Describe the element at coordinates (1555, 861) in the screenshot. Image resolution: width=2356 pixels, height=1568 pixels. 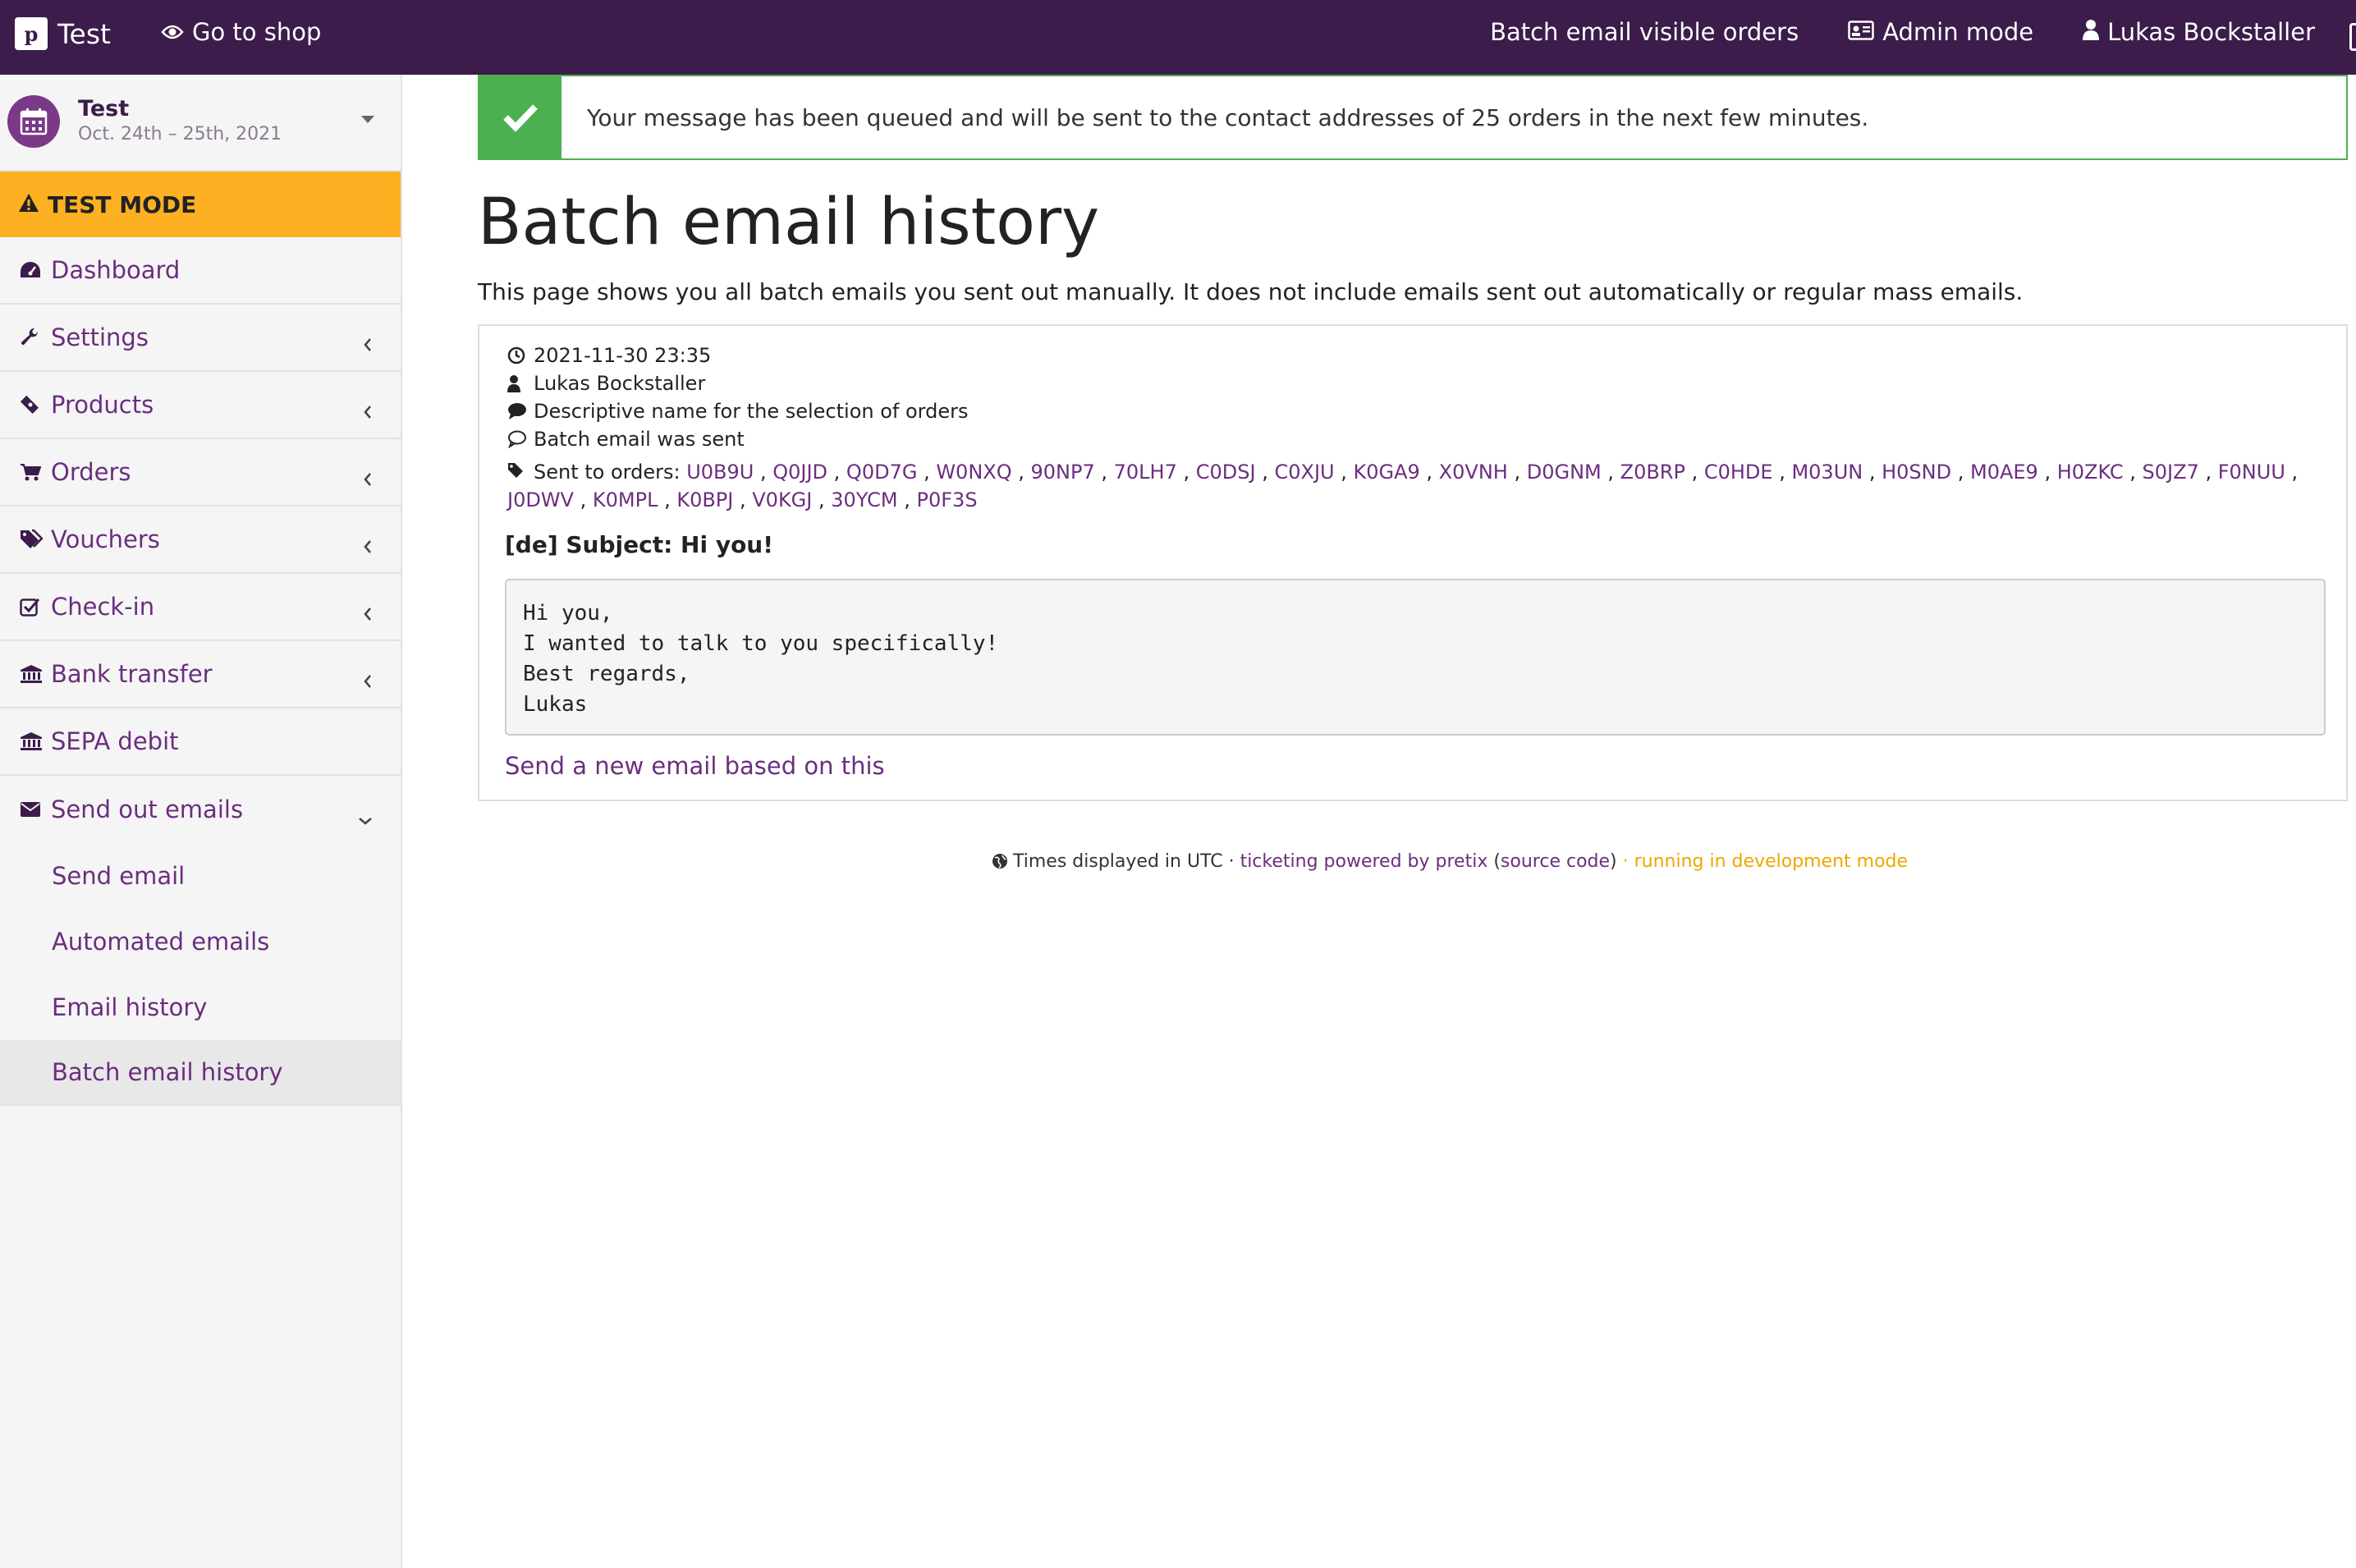
I see `source-code-link: source code` at that location.